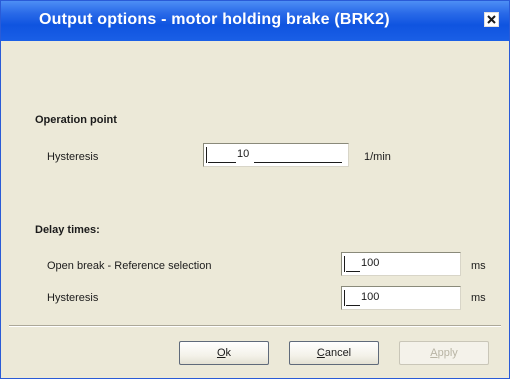 The image size is (510, 379). I want to click on cancel-mnemonic: C, so click(320, 353).